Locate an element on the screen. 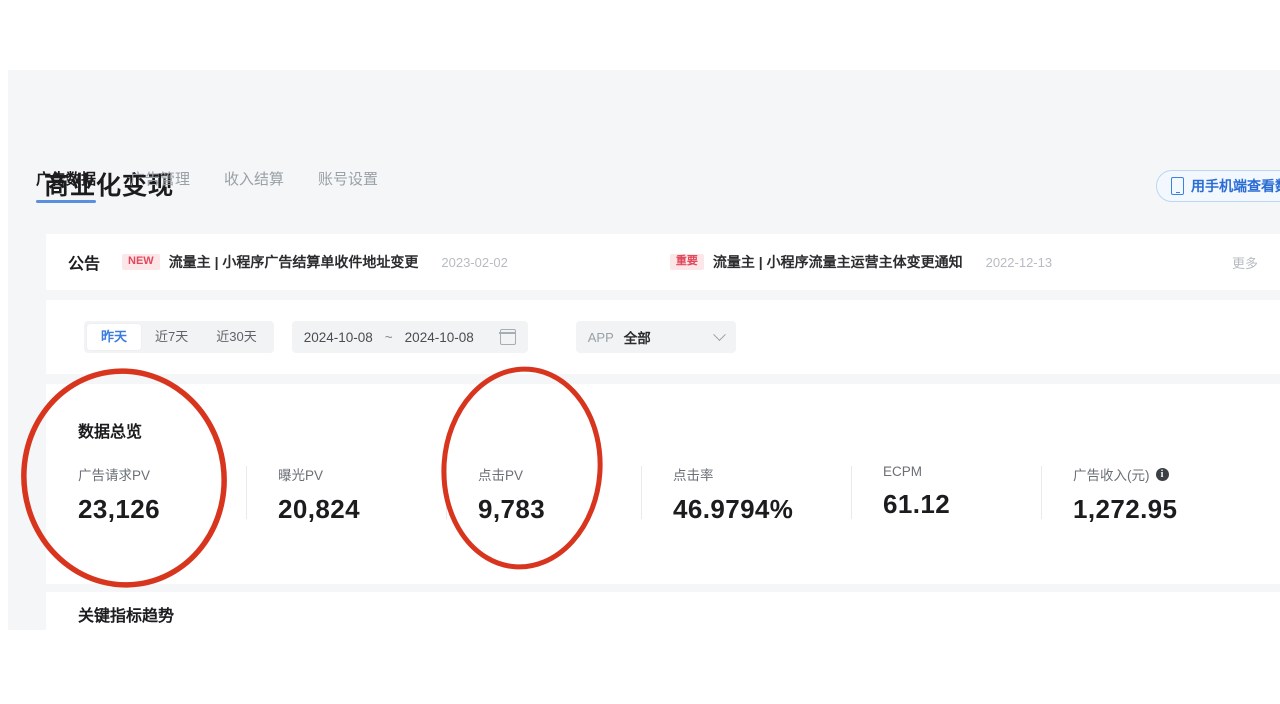 The height and width of the screenshot is (704, 1280). metric-click-pv: 点击PV 9,783 is located at coordinates (543, 494).